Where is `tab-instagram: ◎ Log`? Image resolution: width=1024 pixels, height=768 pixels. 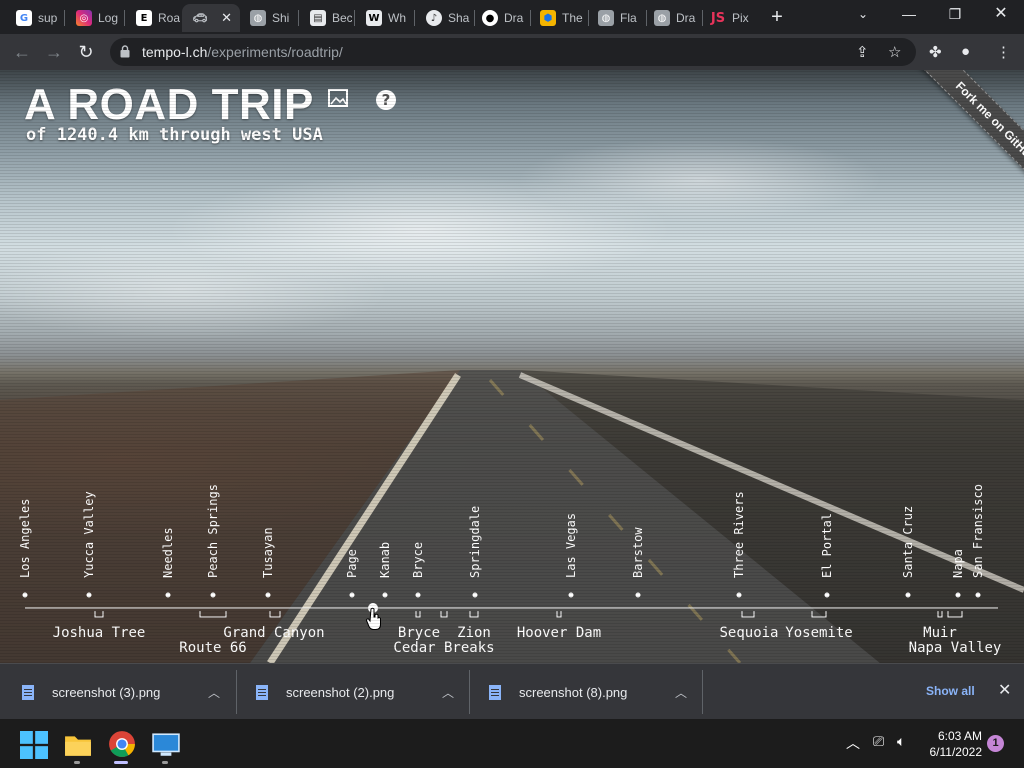 tab-instagram: ◎ Log is located at coordinates (94, 18).